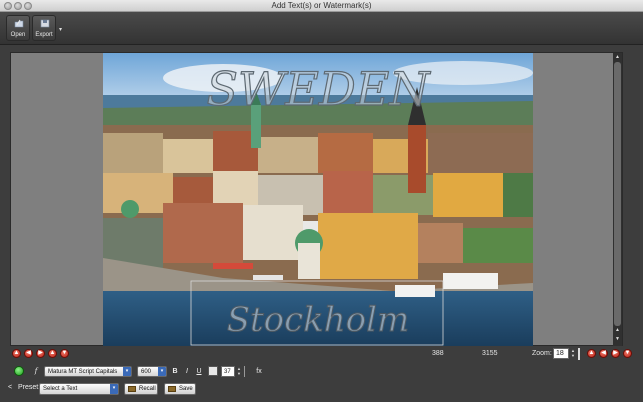 Image resolution: width=643 pixels, height=402 pixels. What do you see at coordinates (321, 354) in the screenshot?
I see `status-row: ▲ ◀ ▶ ▲ ▼ 388 3155 Zoom: 18 ▲ ▼ ▲ ◀ ▶ ▼` at bounding box center [321, 354].